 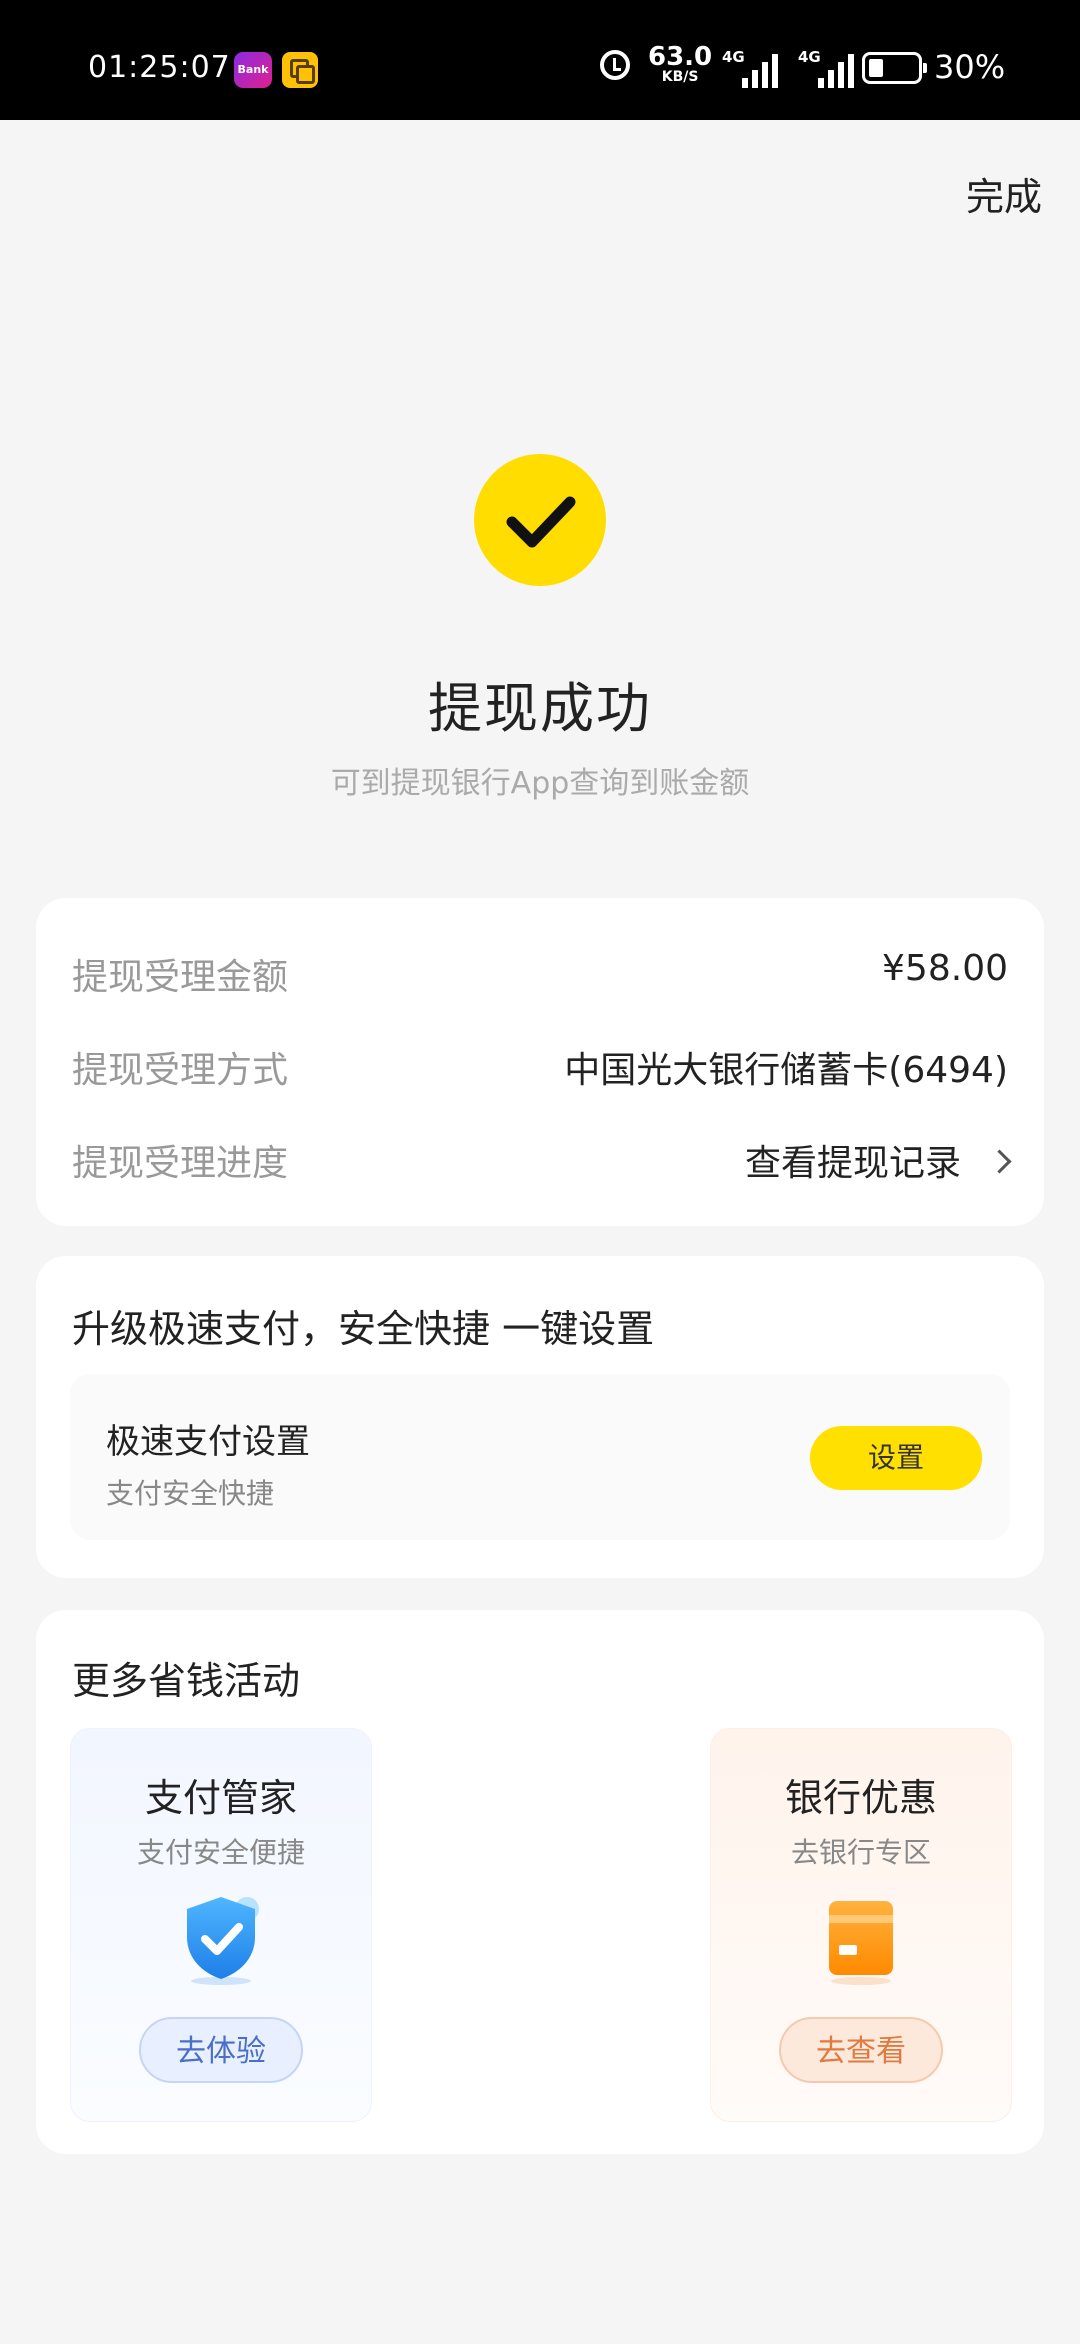 What do you see at coordinates (186, 1681) in the screenshot?
I see `more-activities-heading: 更多省钱活动` at bounding box center [186, 1681].